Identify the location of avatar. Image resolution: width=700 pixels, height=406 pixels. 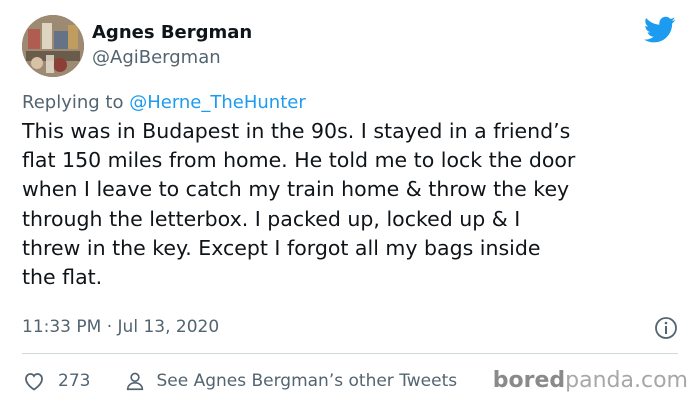
(53, 46).